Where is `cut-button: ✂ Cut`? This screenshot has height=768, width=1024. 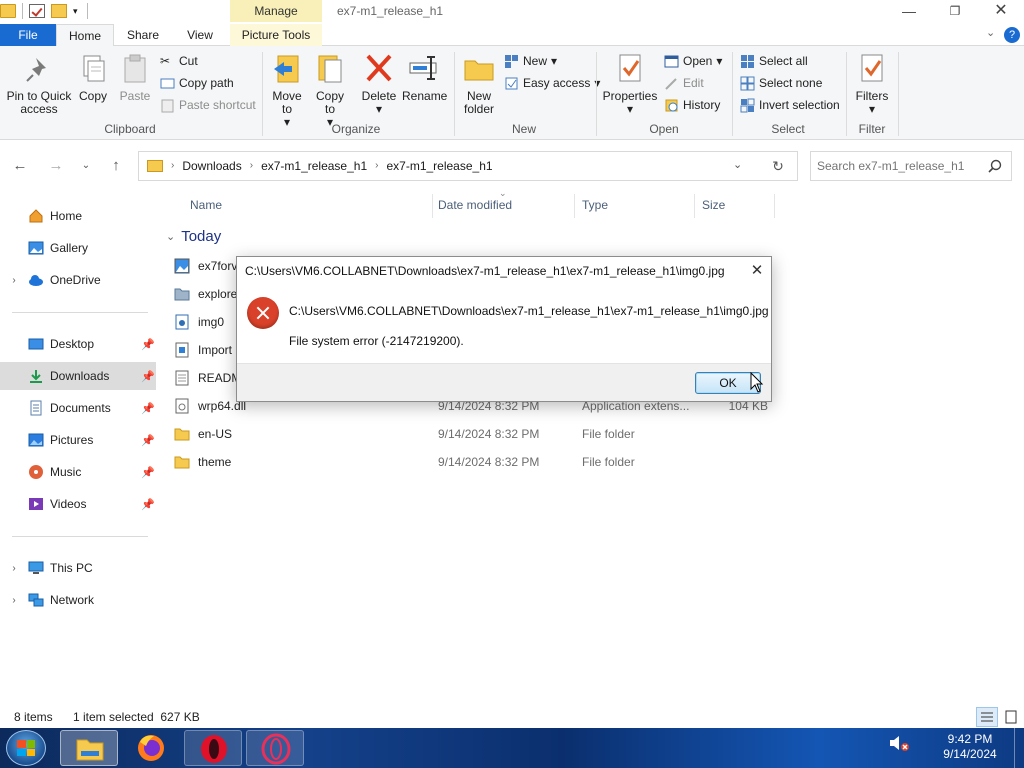
cut-button: ✂ Cut is located at coordinates (179, 61).